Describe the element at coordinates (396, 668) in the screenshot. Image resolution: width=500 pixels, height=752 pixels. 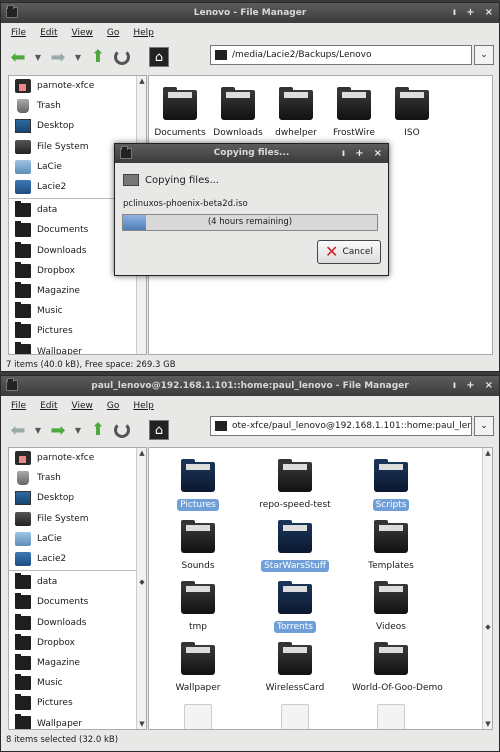
I see `file-item: World-Of-Goo-Demo` at that location.